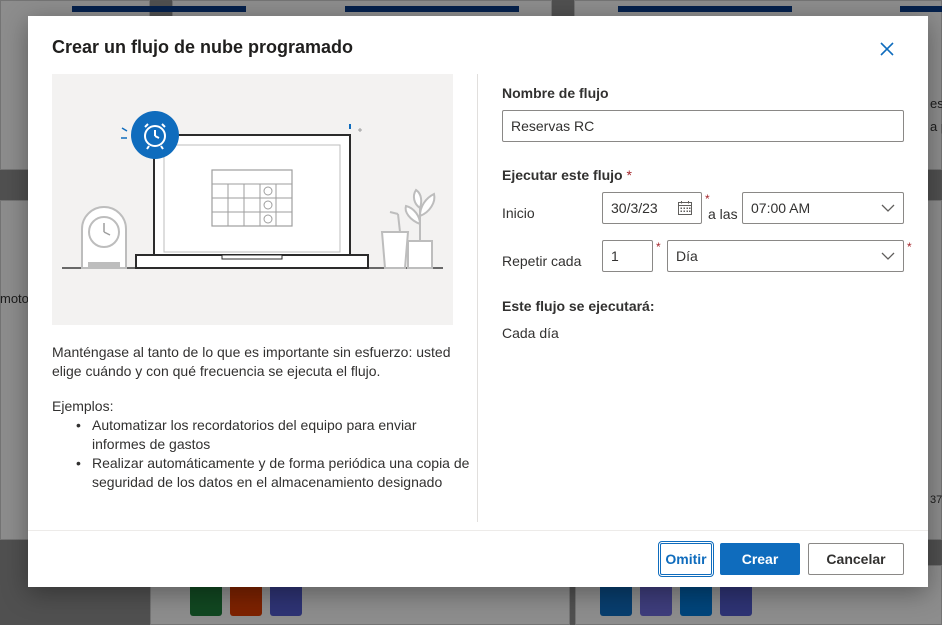  What do you see at coordinates (562, 175) in the screenshot?
I see `run-flow-label-text: Ejecutar este flujo` at bounding box center [562, 175].